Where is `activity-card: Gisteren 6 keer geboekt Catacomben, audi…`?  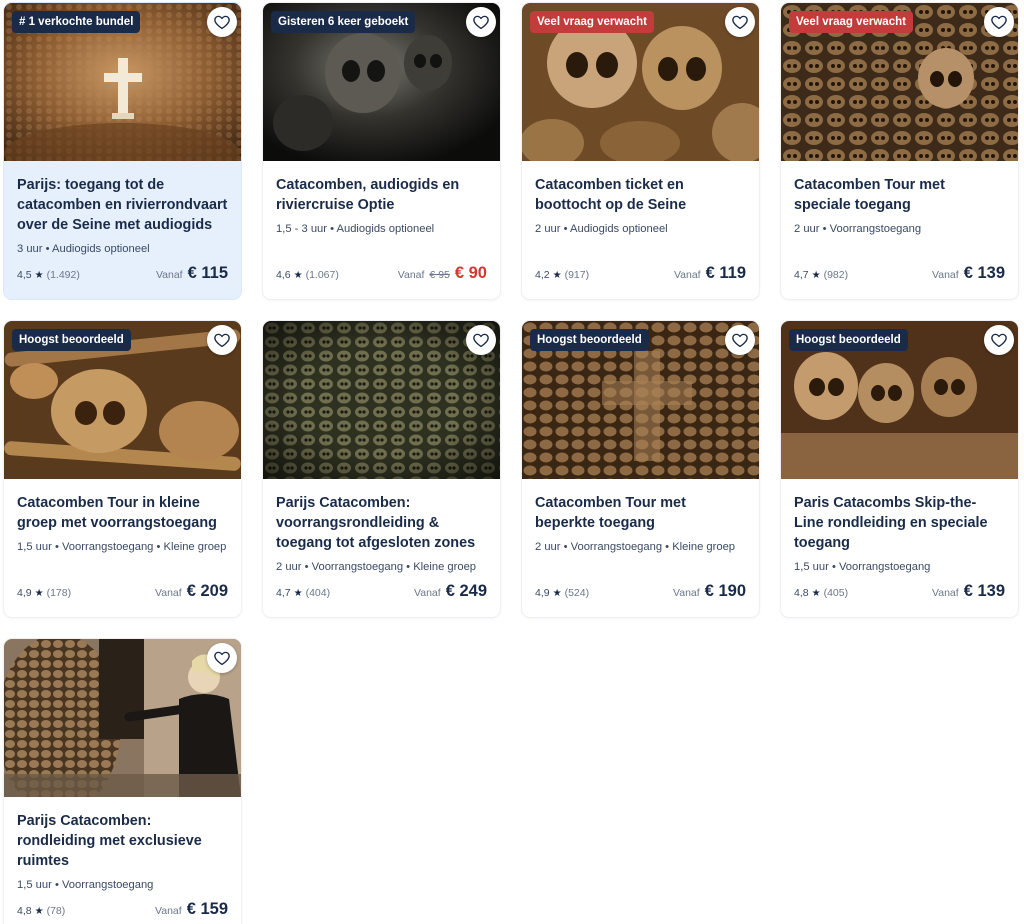
activity-card: Gisteren 6 keer geboekt Catacomben, audi… is located at coordinates (381, 151).